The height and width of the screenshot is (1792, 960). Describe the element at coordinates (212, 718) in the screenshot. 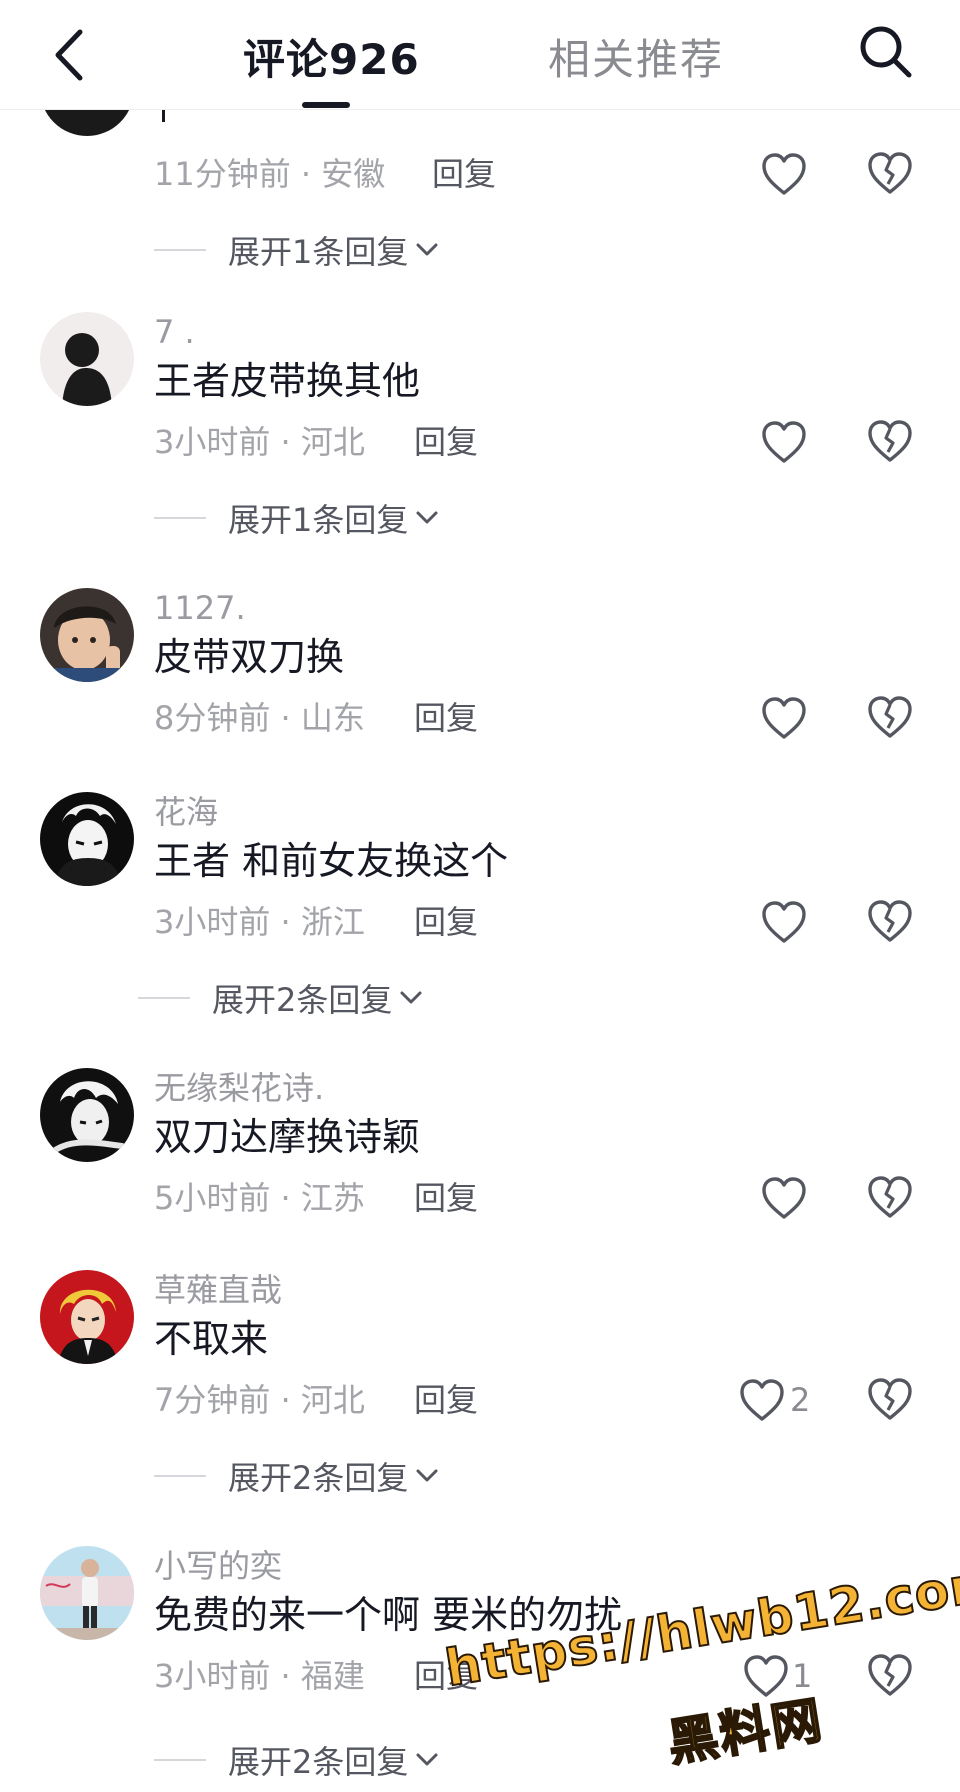

I see `comment-time: 8分钟前` at that location.